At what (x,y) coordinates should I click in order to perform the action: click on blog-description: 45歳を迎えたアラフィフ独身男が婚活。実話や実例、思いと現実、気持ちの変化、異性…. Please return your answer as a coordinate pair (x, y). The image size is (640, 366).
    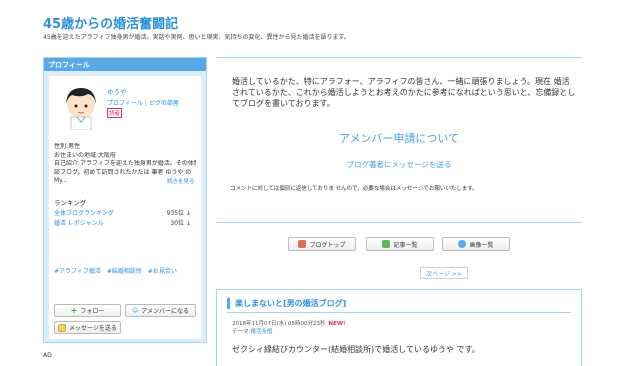
    Looking at the image, I should click on (196, 37).